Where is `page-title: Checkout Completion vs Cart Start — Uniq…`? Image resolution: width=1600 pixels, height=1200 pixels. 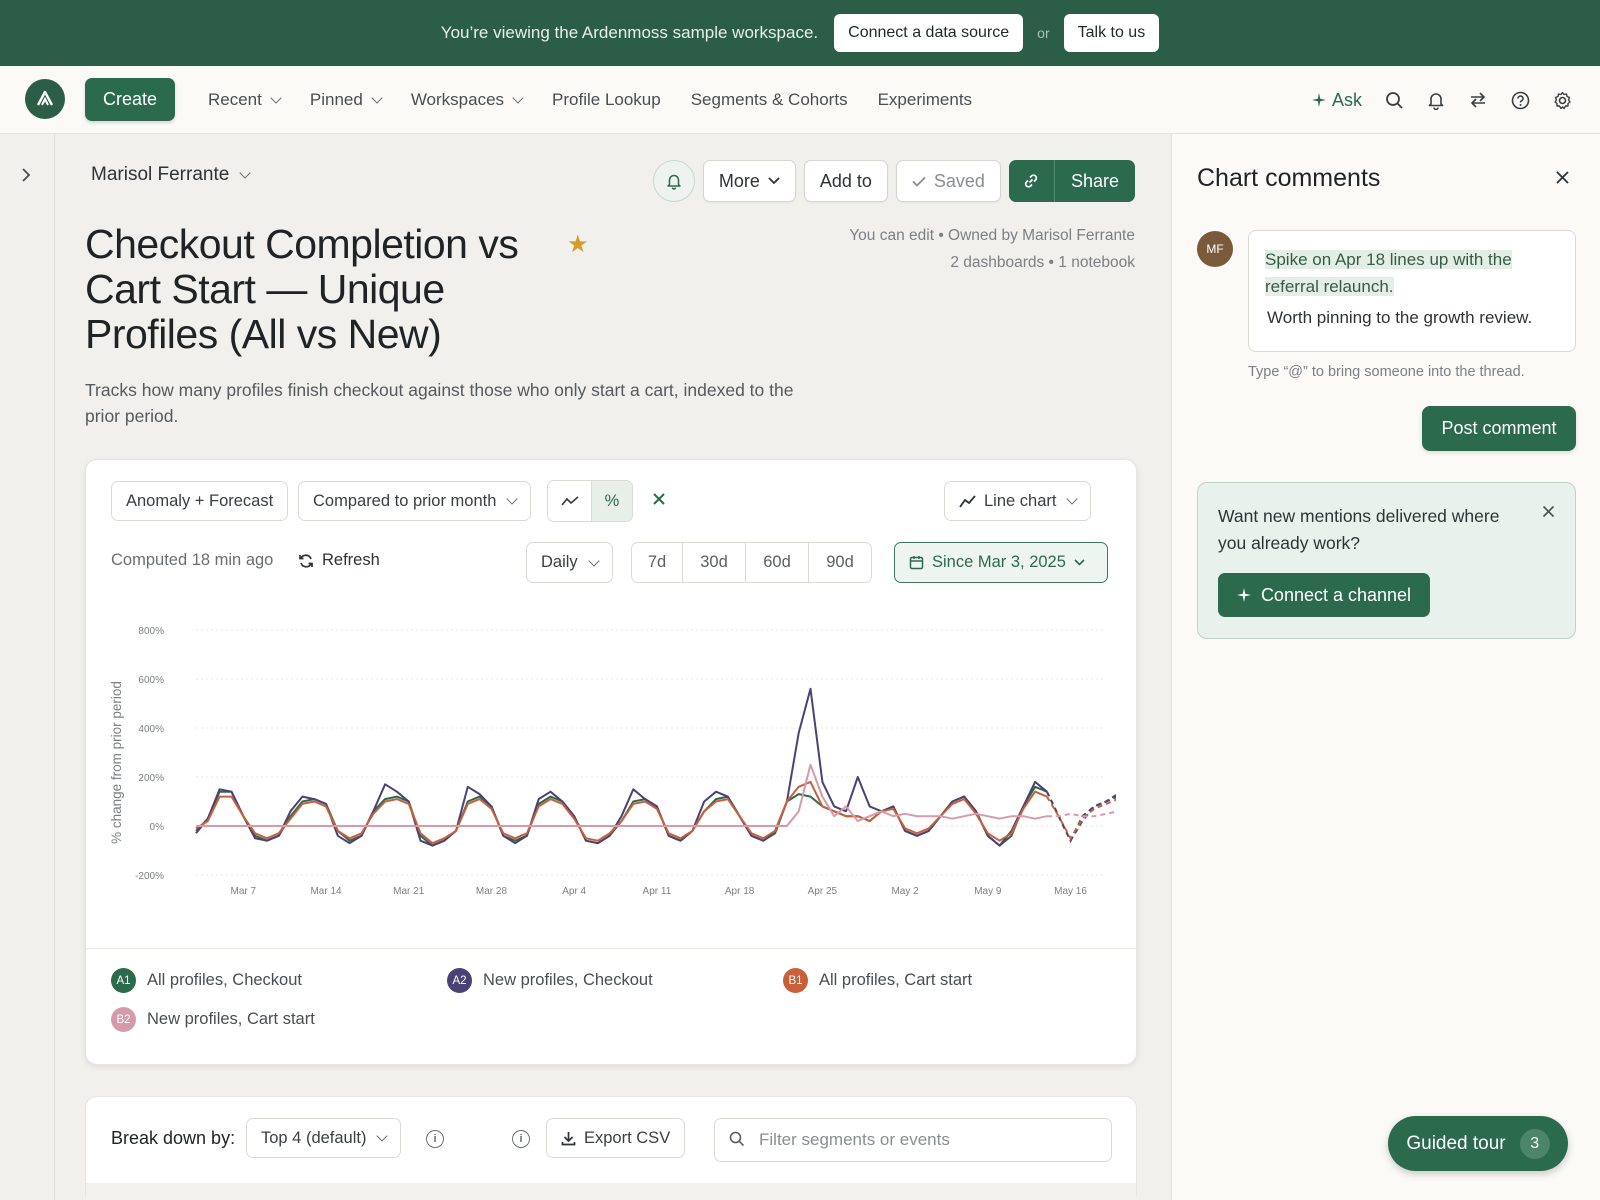 page-title: Checkout Completion vs Cart Start — Uniq… is located at coordinates (302, 289).